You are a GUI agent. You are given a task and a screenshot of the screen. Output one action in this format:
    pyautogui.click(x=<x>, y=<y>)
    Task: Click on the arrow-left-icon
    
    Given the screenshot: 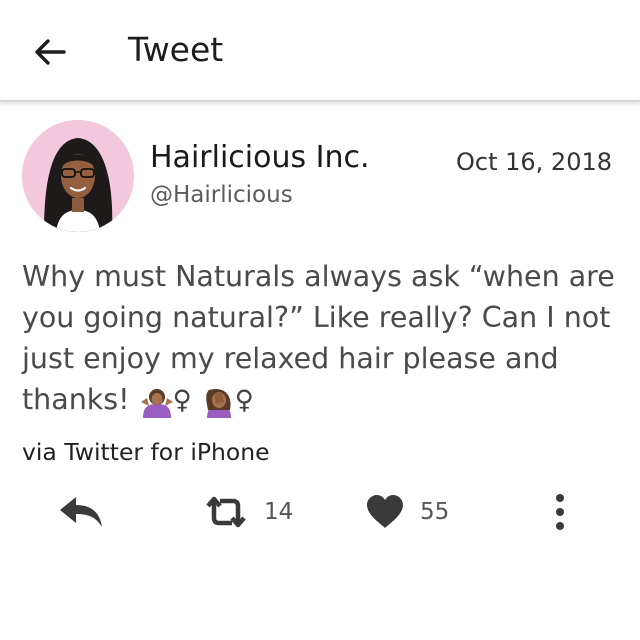 What is the action you would take?
    pyautogui.click(x=50, y=52)
    